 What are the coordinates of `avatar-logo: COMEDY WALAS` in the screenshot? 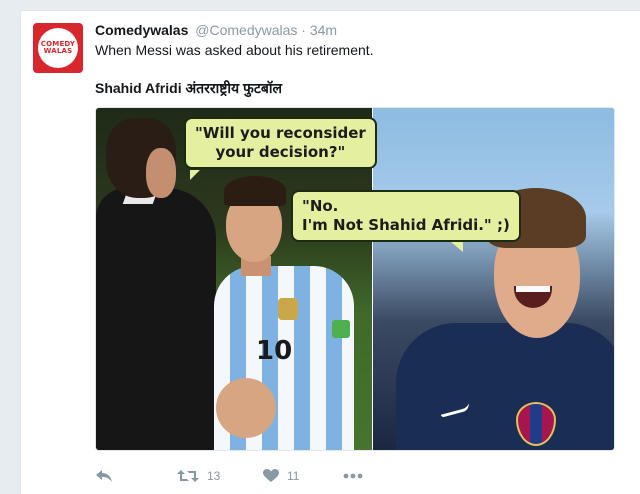 It's located at (58, 48).